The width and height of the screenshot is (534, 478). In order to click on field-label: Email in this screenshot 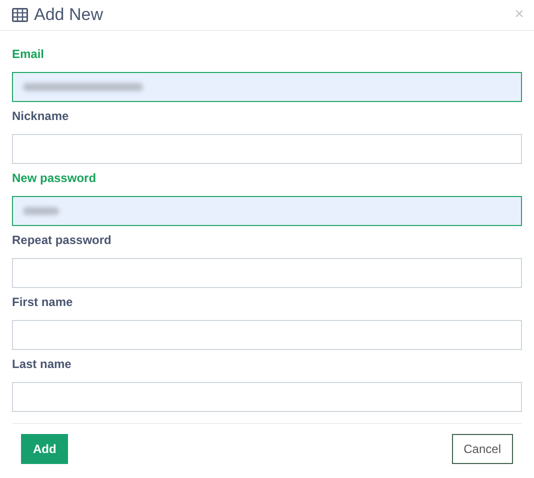, I will do `click(29, 54)`.